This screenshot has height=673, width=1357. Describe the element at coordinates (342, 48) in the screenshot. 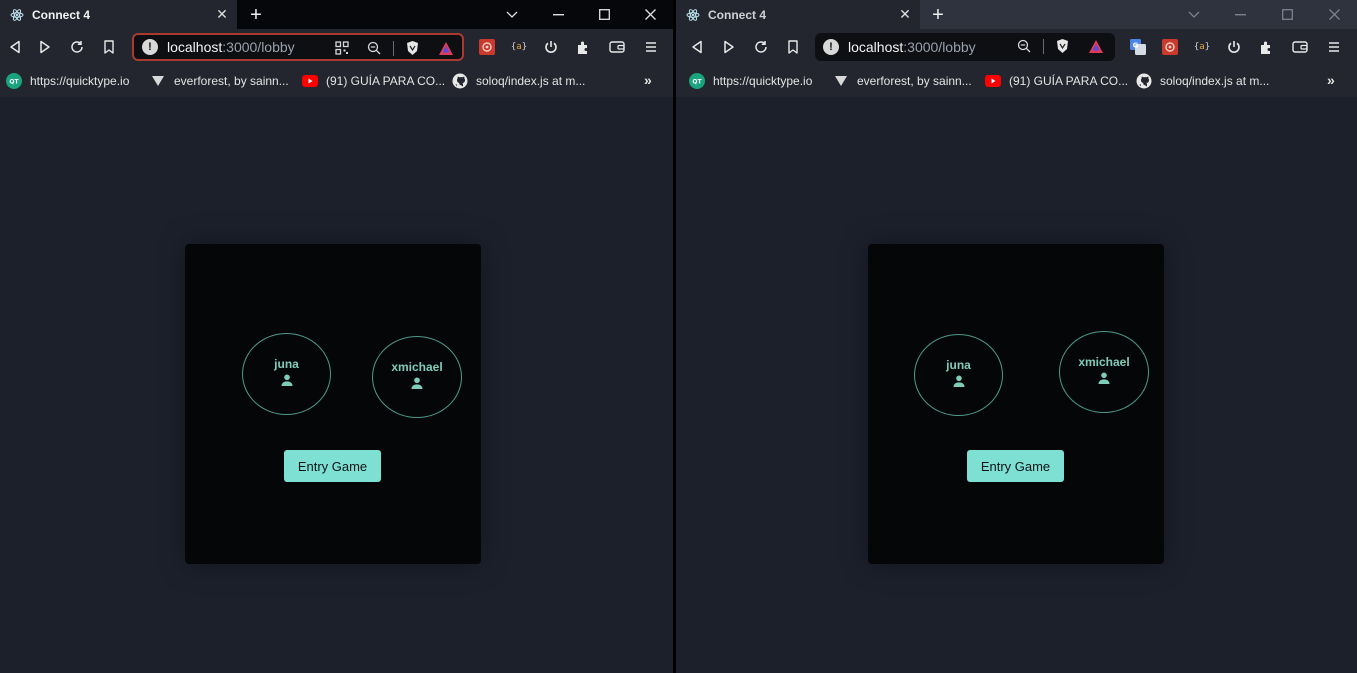

I see `qr-code-icon` at that location.